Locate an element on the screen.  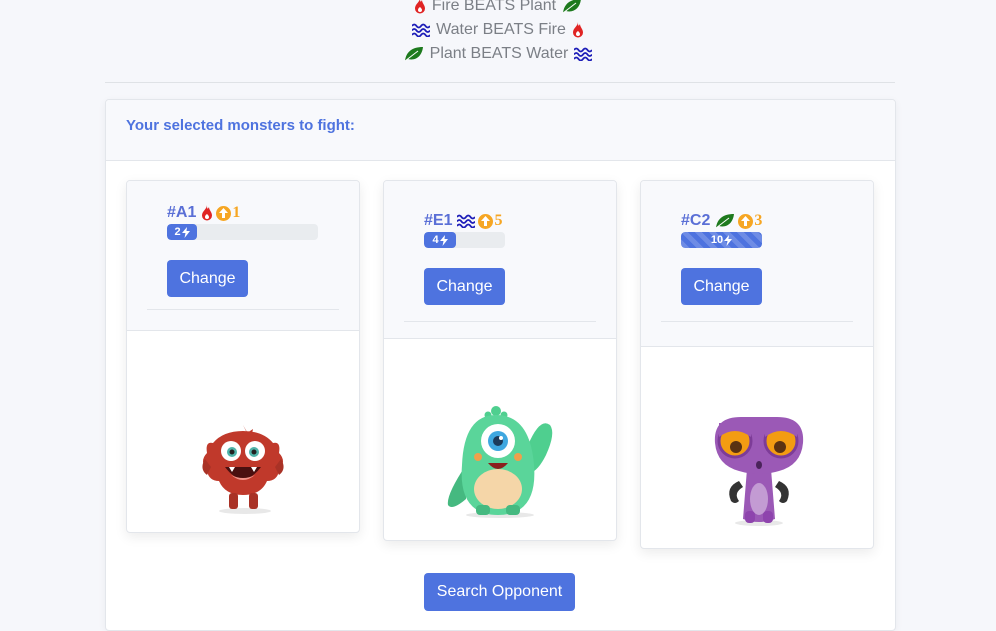
level-value: 1 is located at coordinates (236, 212).